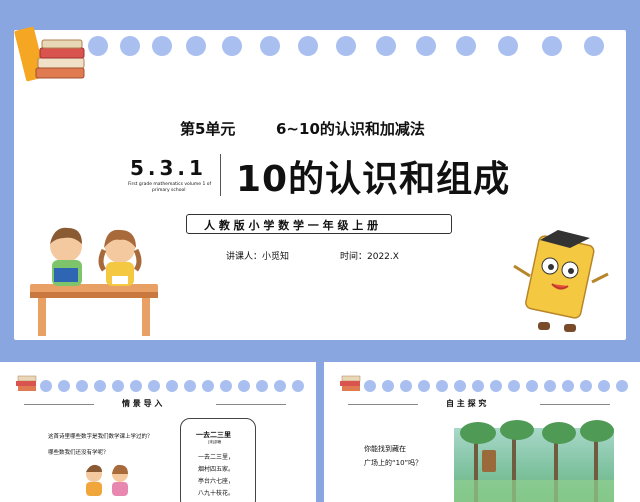 Image resolution: width=640 pixels, height=502 pixels. I want to click on question-line-2: 广场上的“10”吗？, so click(393, 463).